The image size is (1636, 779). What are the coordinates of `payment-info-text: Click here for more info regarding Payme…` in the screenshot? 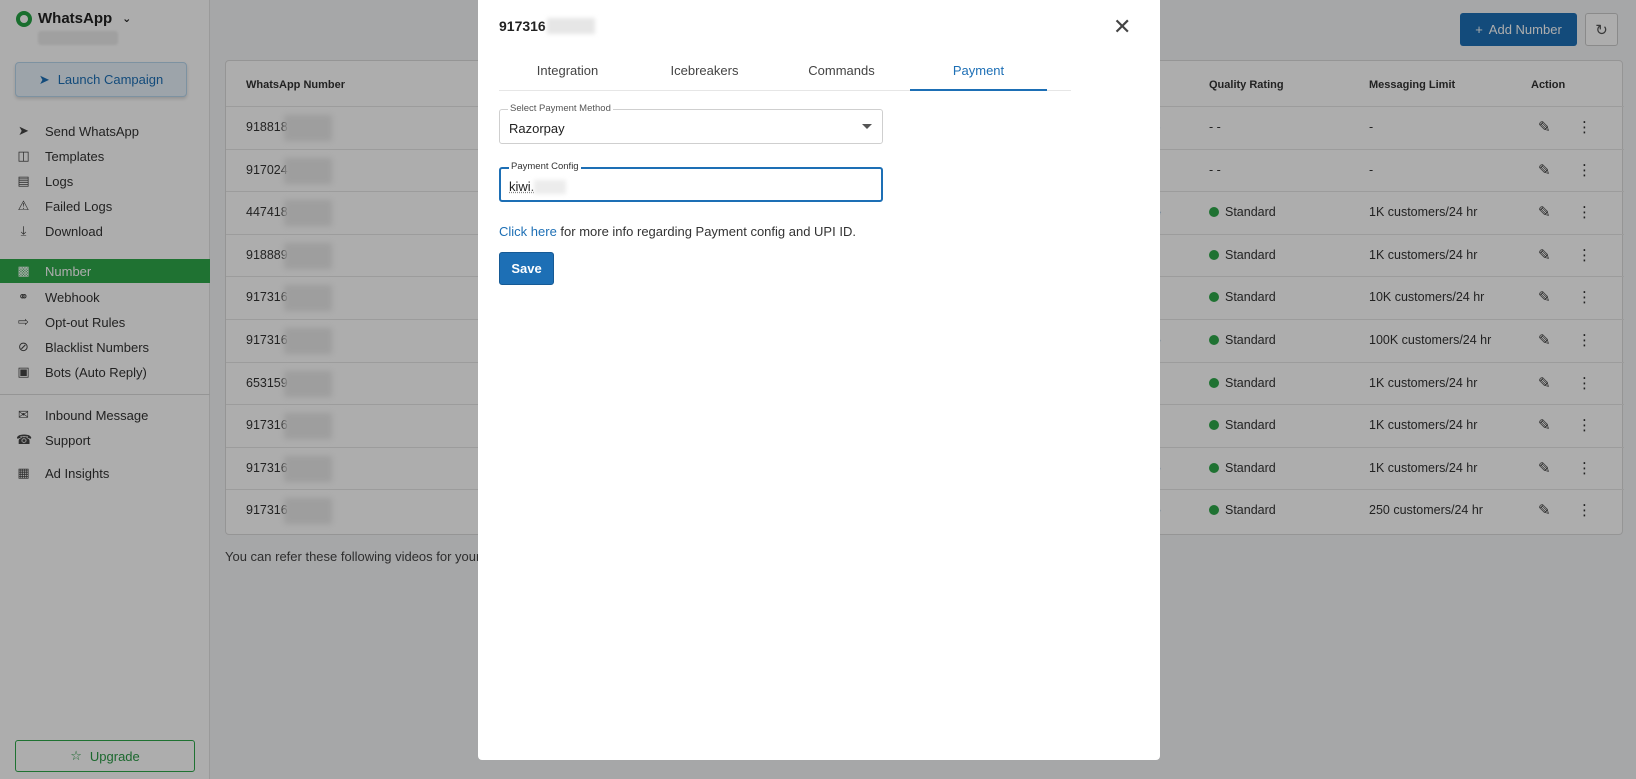 It's located at (677, 231).